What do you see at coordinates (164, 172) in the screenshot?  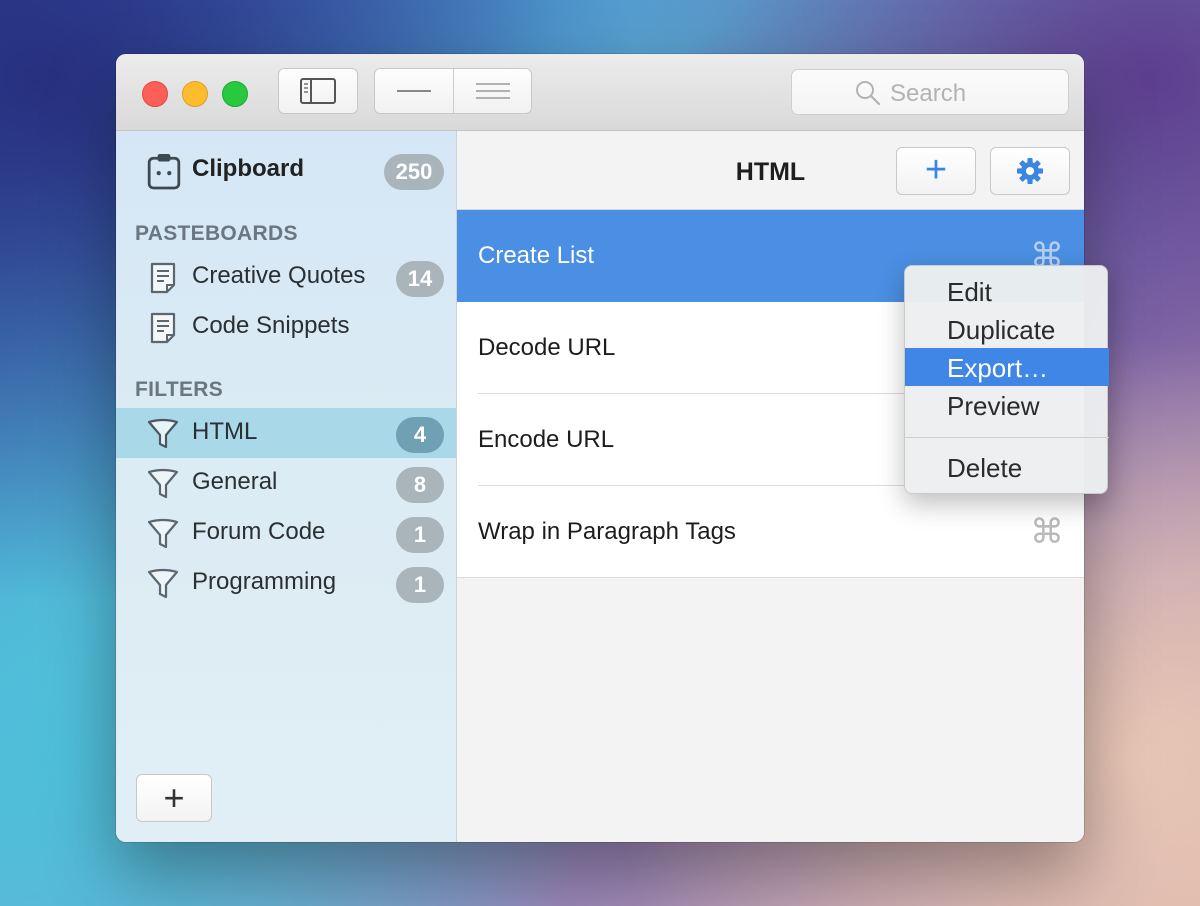 I see `clipboard-icon` at bounding box center [164, 172].